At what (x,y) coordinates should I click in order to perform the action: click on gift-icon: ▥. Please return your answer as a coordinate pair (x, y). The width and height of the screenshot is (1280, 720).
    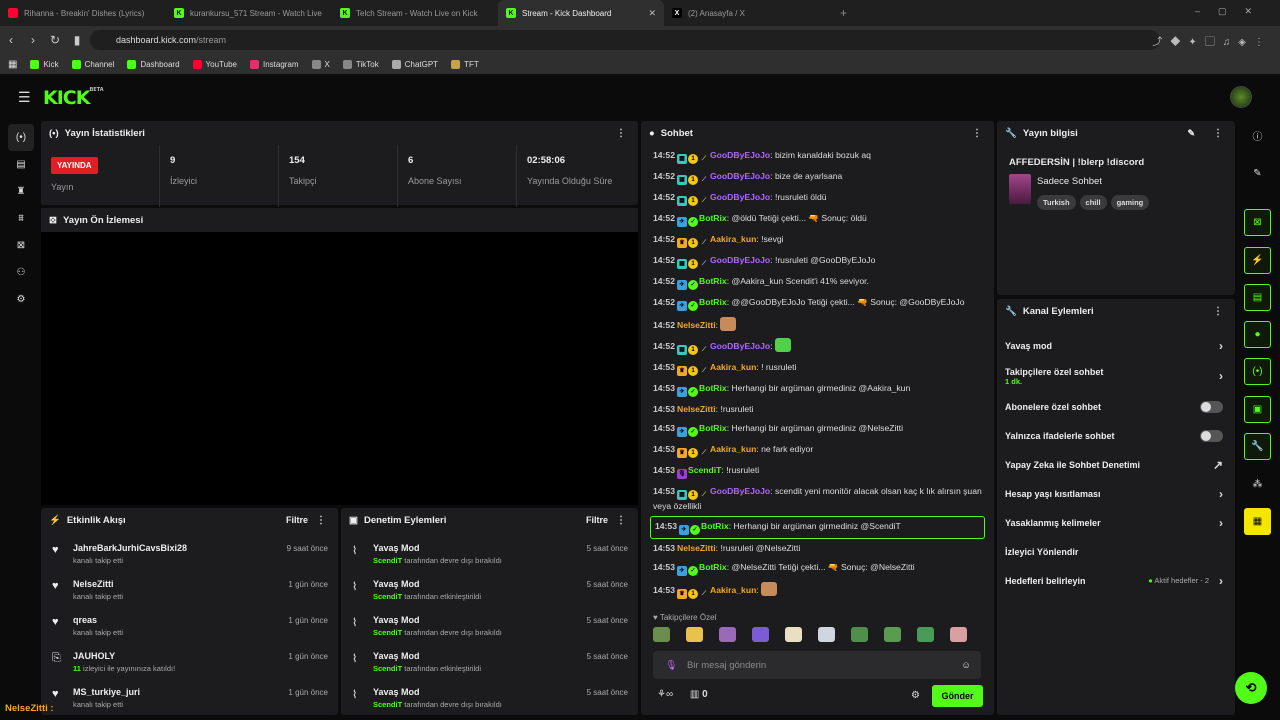
    Looking at the image, I should click on (694, 694).